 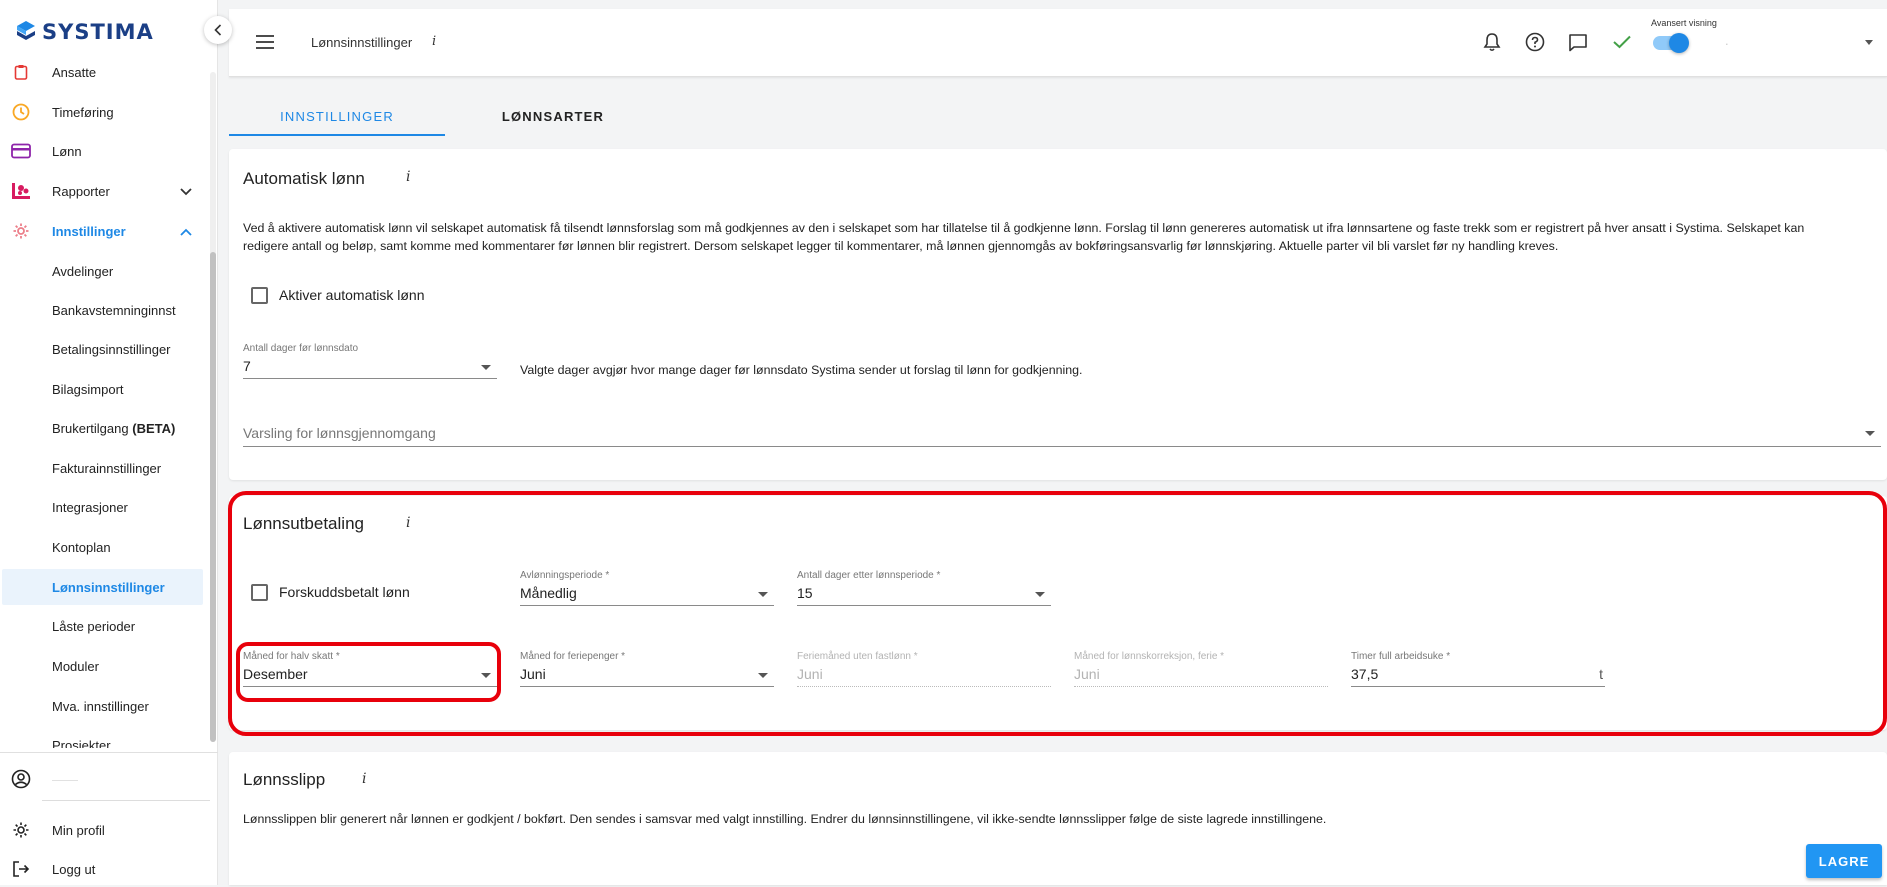 I want to click on account-circle-icon, so click(x=21, y=779).